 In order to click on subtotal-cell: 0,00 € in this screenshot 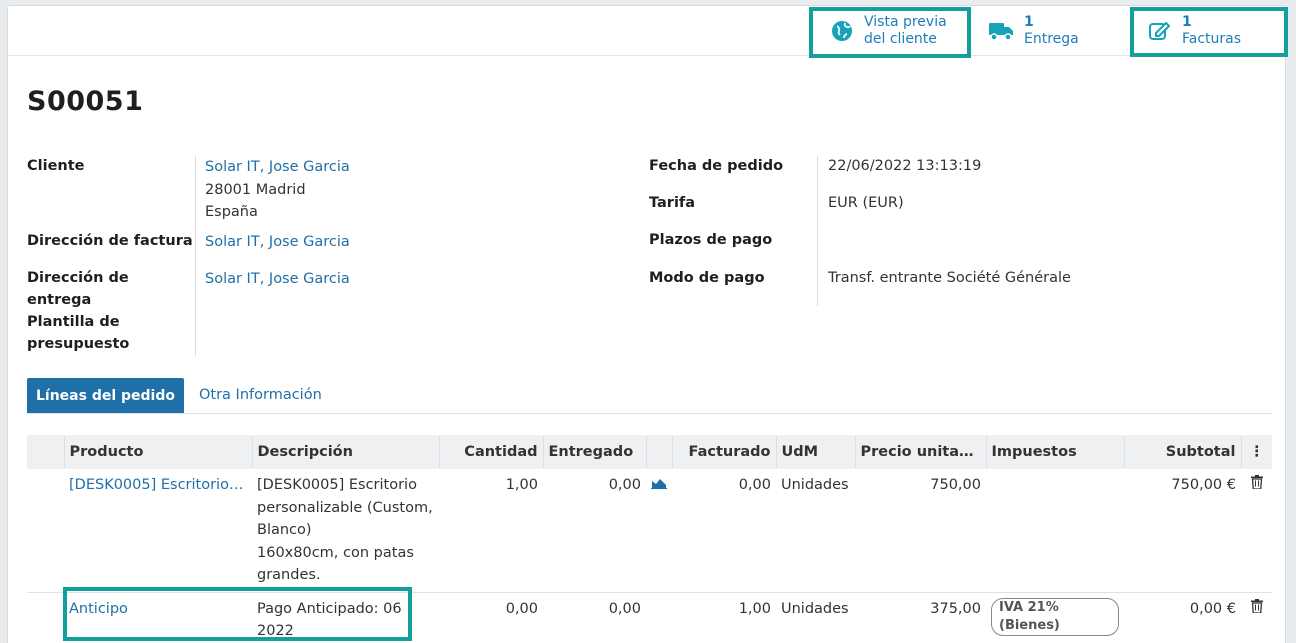, I will do `click(1212, 608)`.